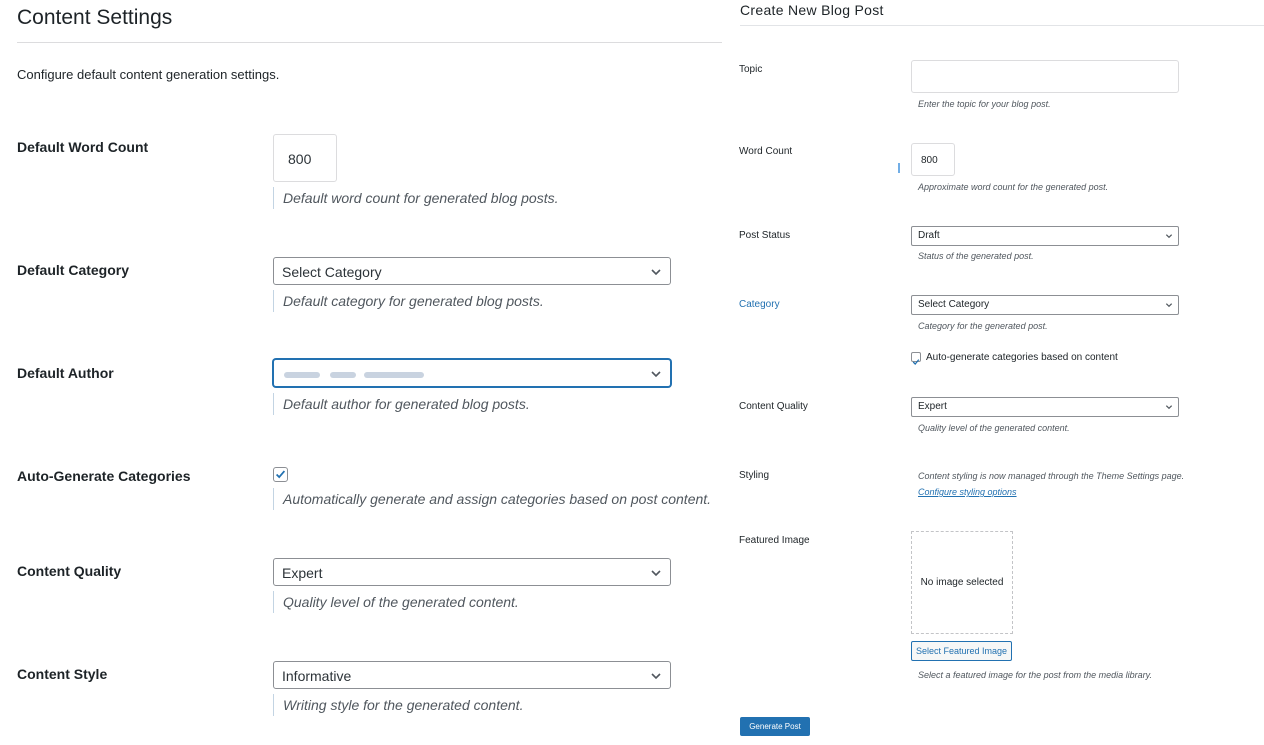  I want to click on featured-image-placeholder: No image selected, so click(962, 582).